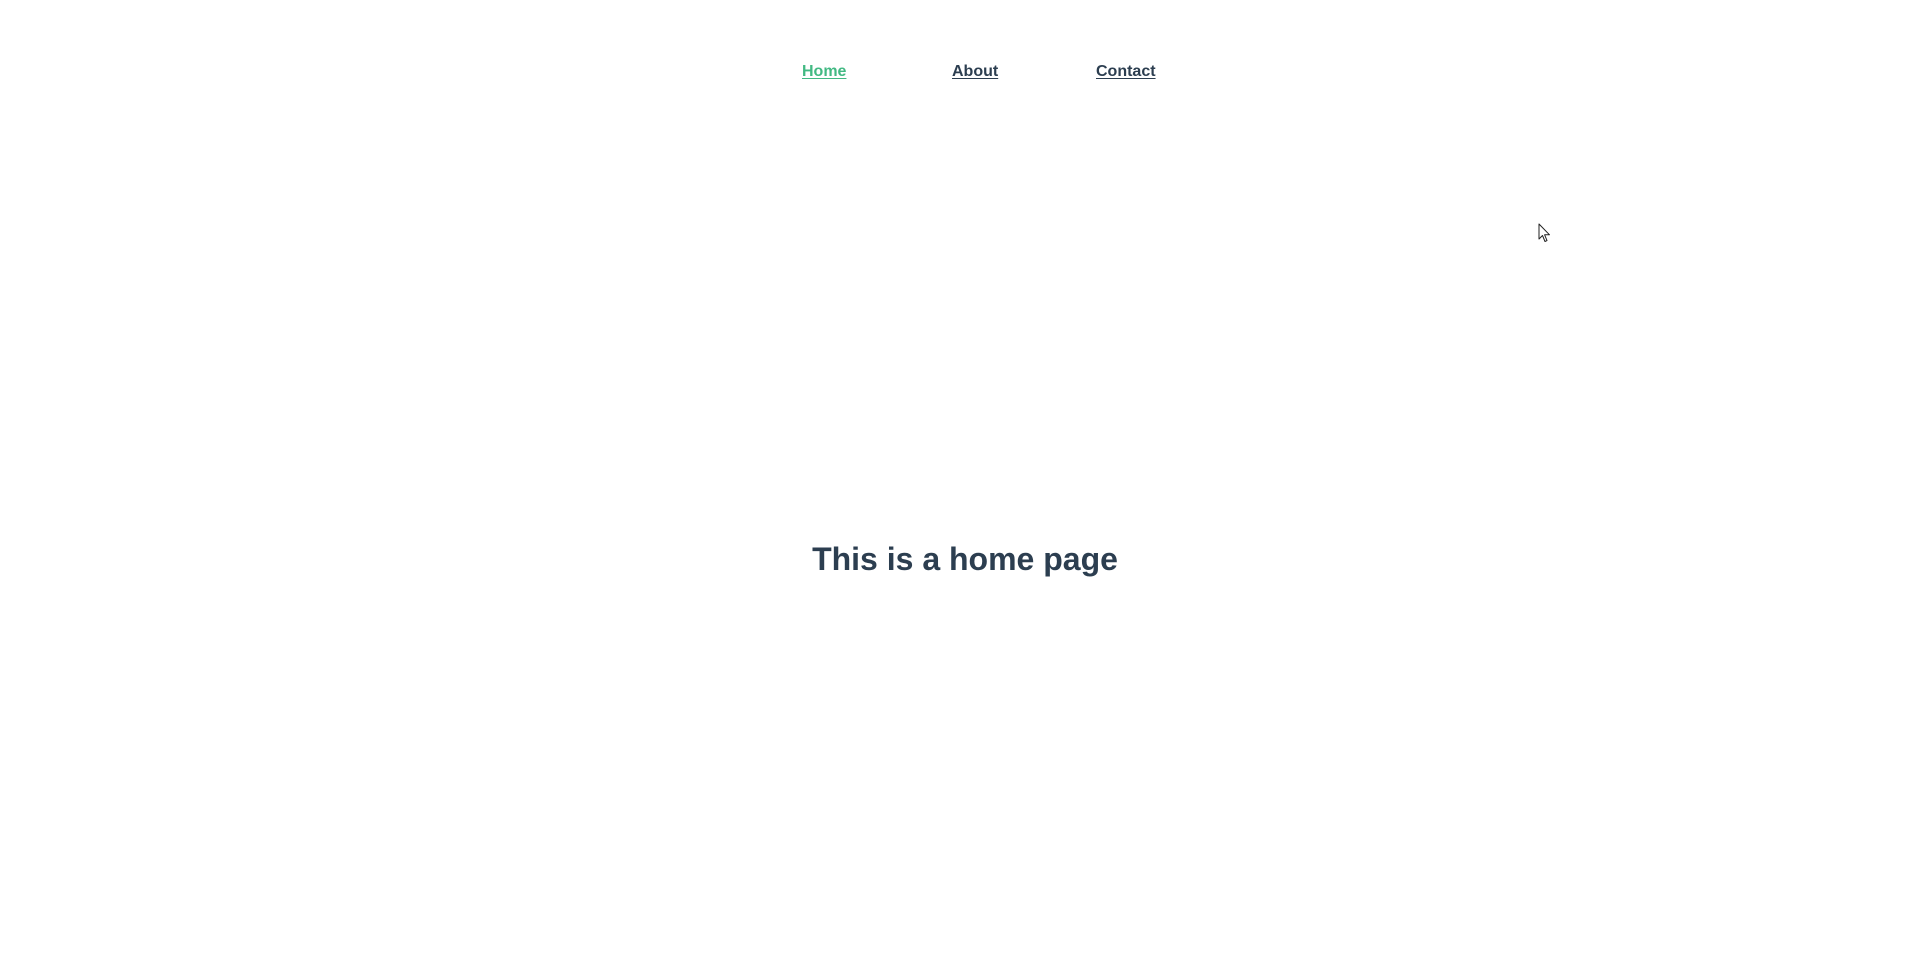 The width and height of the screenshot is (1920, 969). Describe the element at coordinates (1126, 72) in the screenshot. I see `nav-link-contact: Contact` at that location.